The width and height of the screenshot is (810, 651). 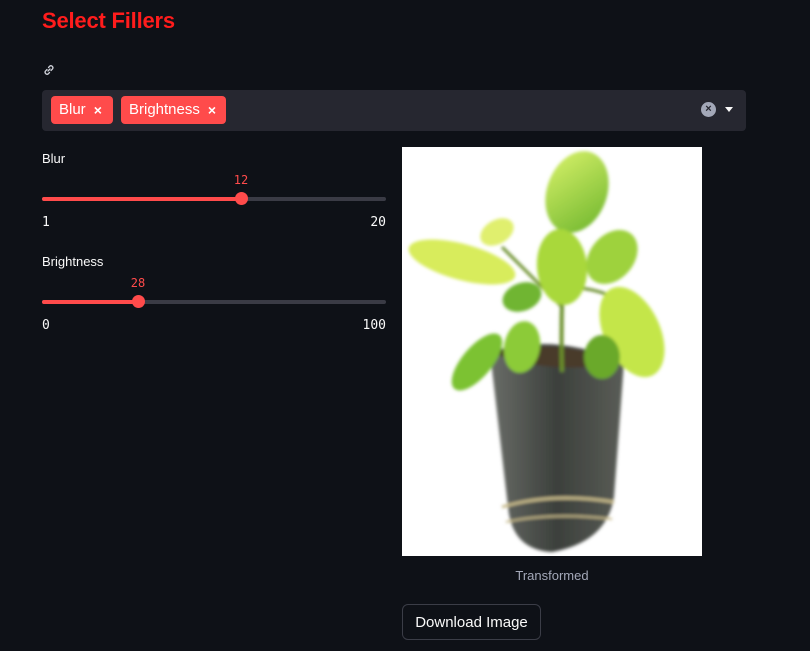 I want to click on slider-max: 100, so click(x=374, y=325).